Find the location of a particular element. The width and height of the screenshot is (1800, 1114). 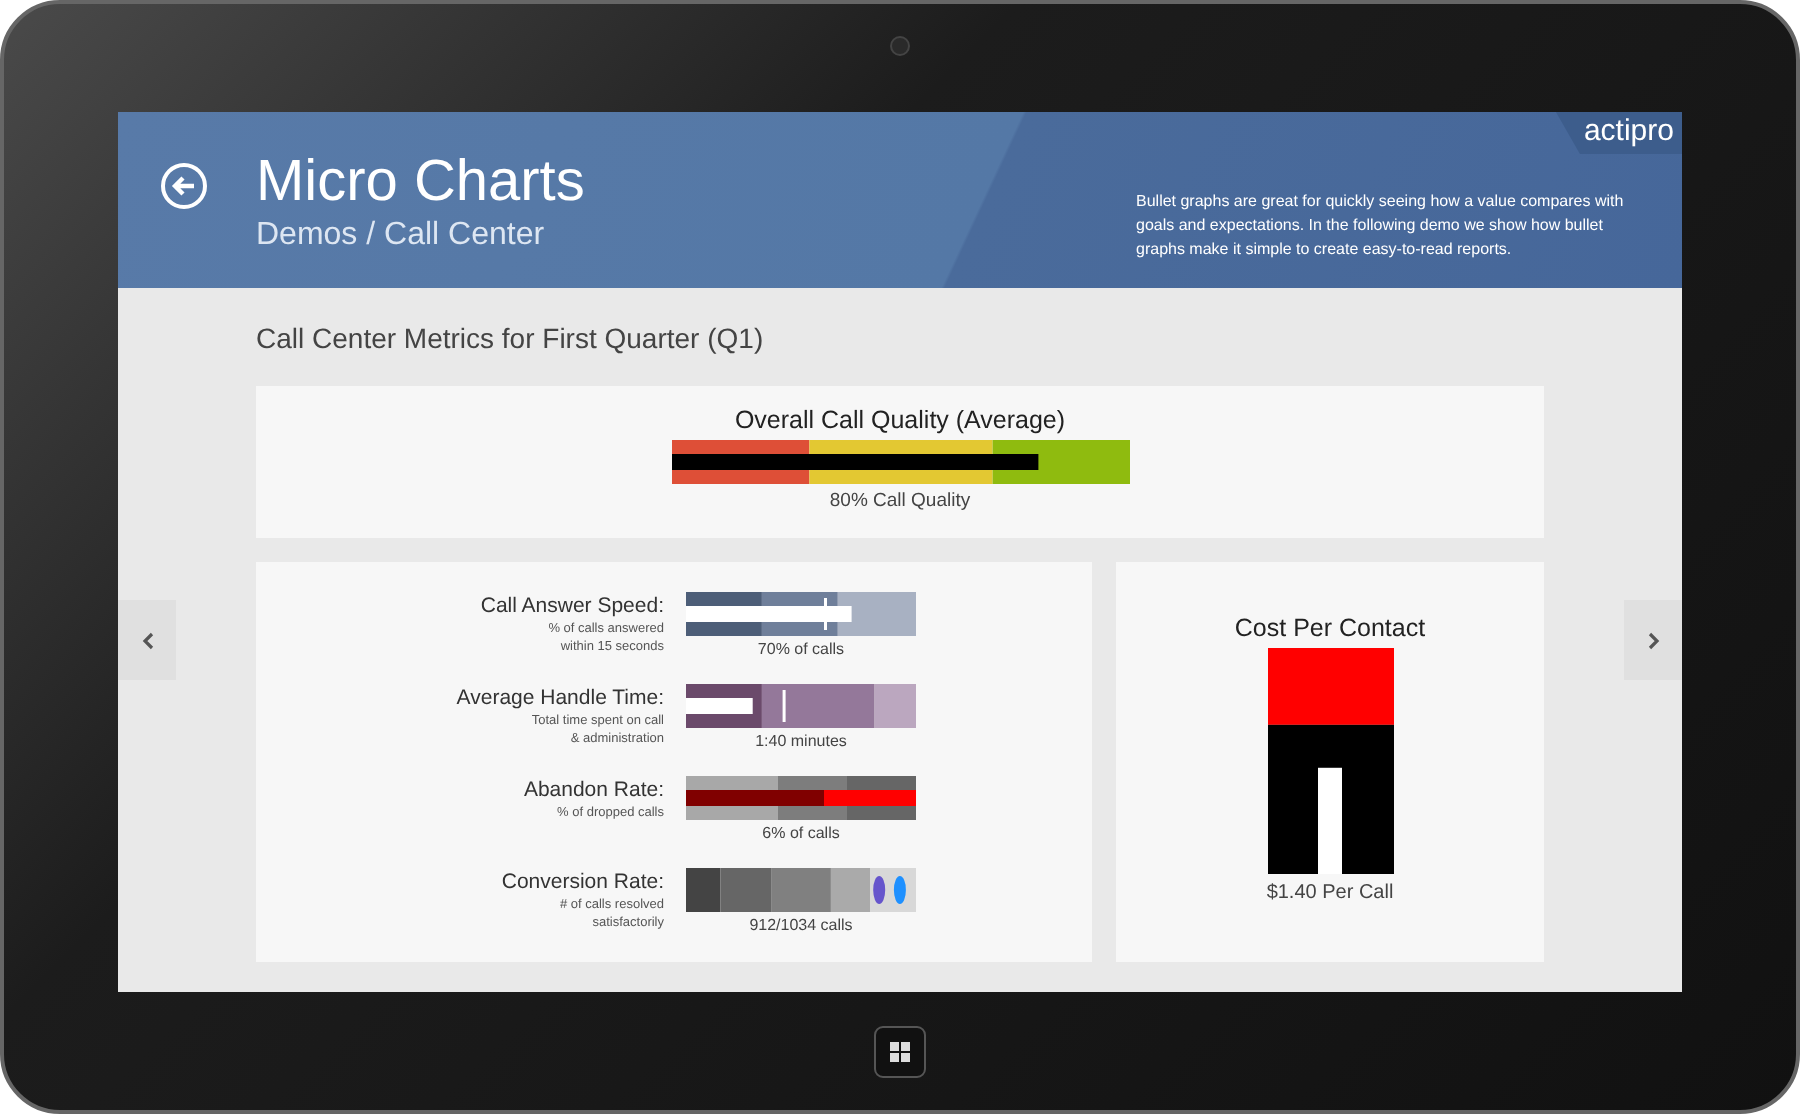

excess-bar is located at coordinates (870, 798).